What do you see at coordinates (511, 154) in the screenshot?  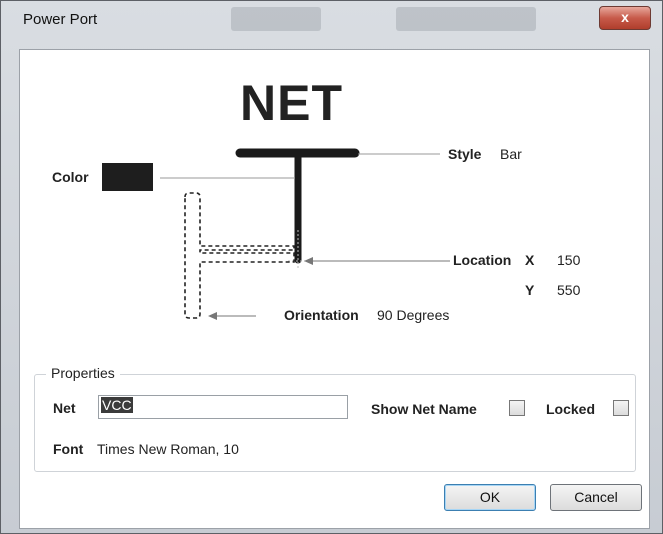 I see `style-value: Bar` at bounding box center [511, 154].